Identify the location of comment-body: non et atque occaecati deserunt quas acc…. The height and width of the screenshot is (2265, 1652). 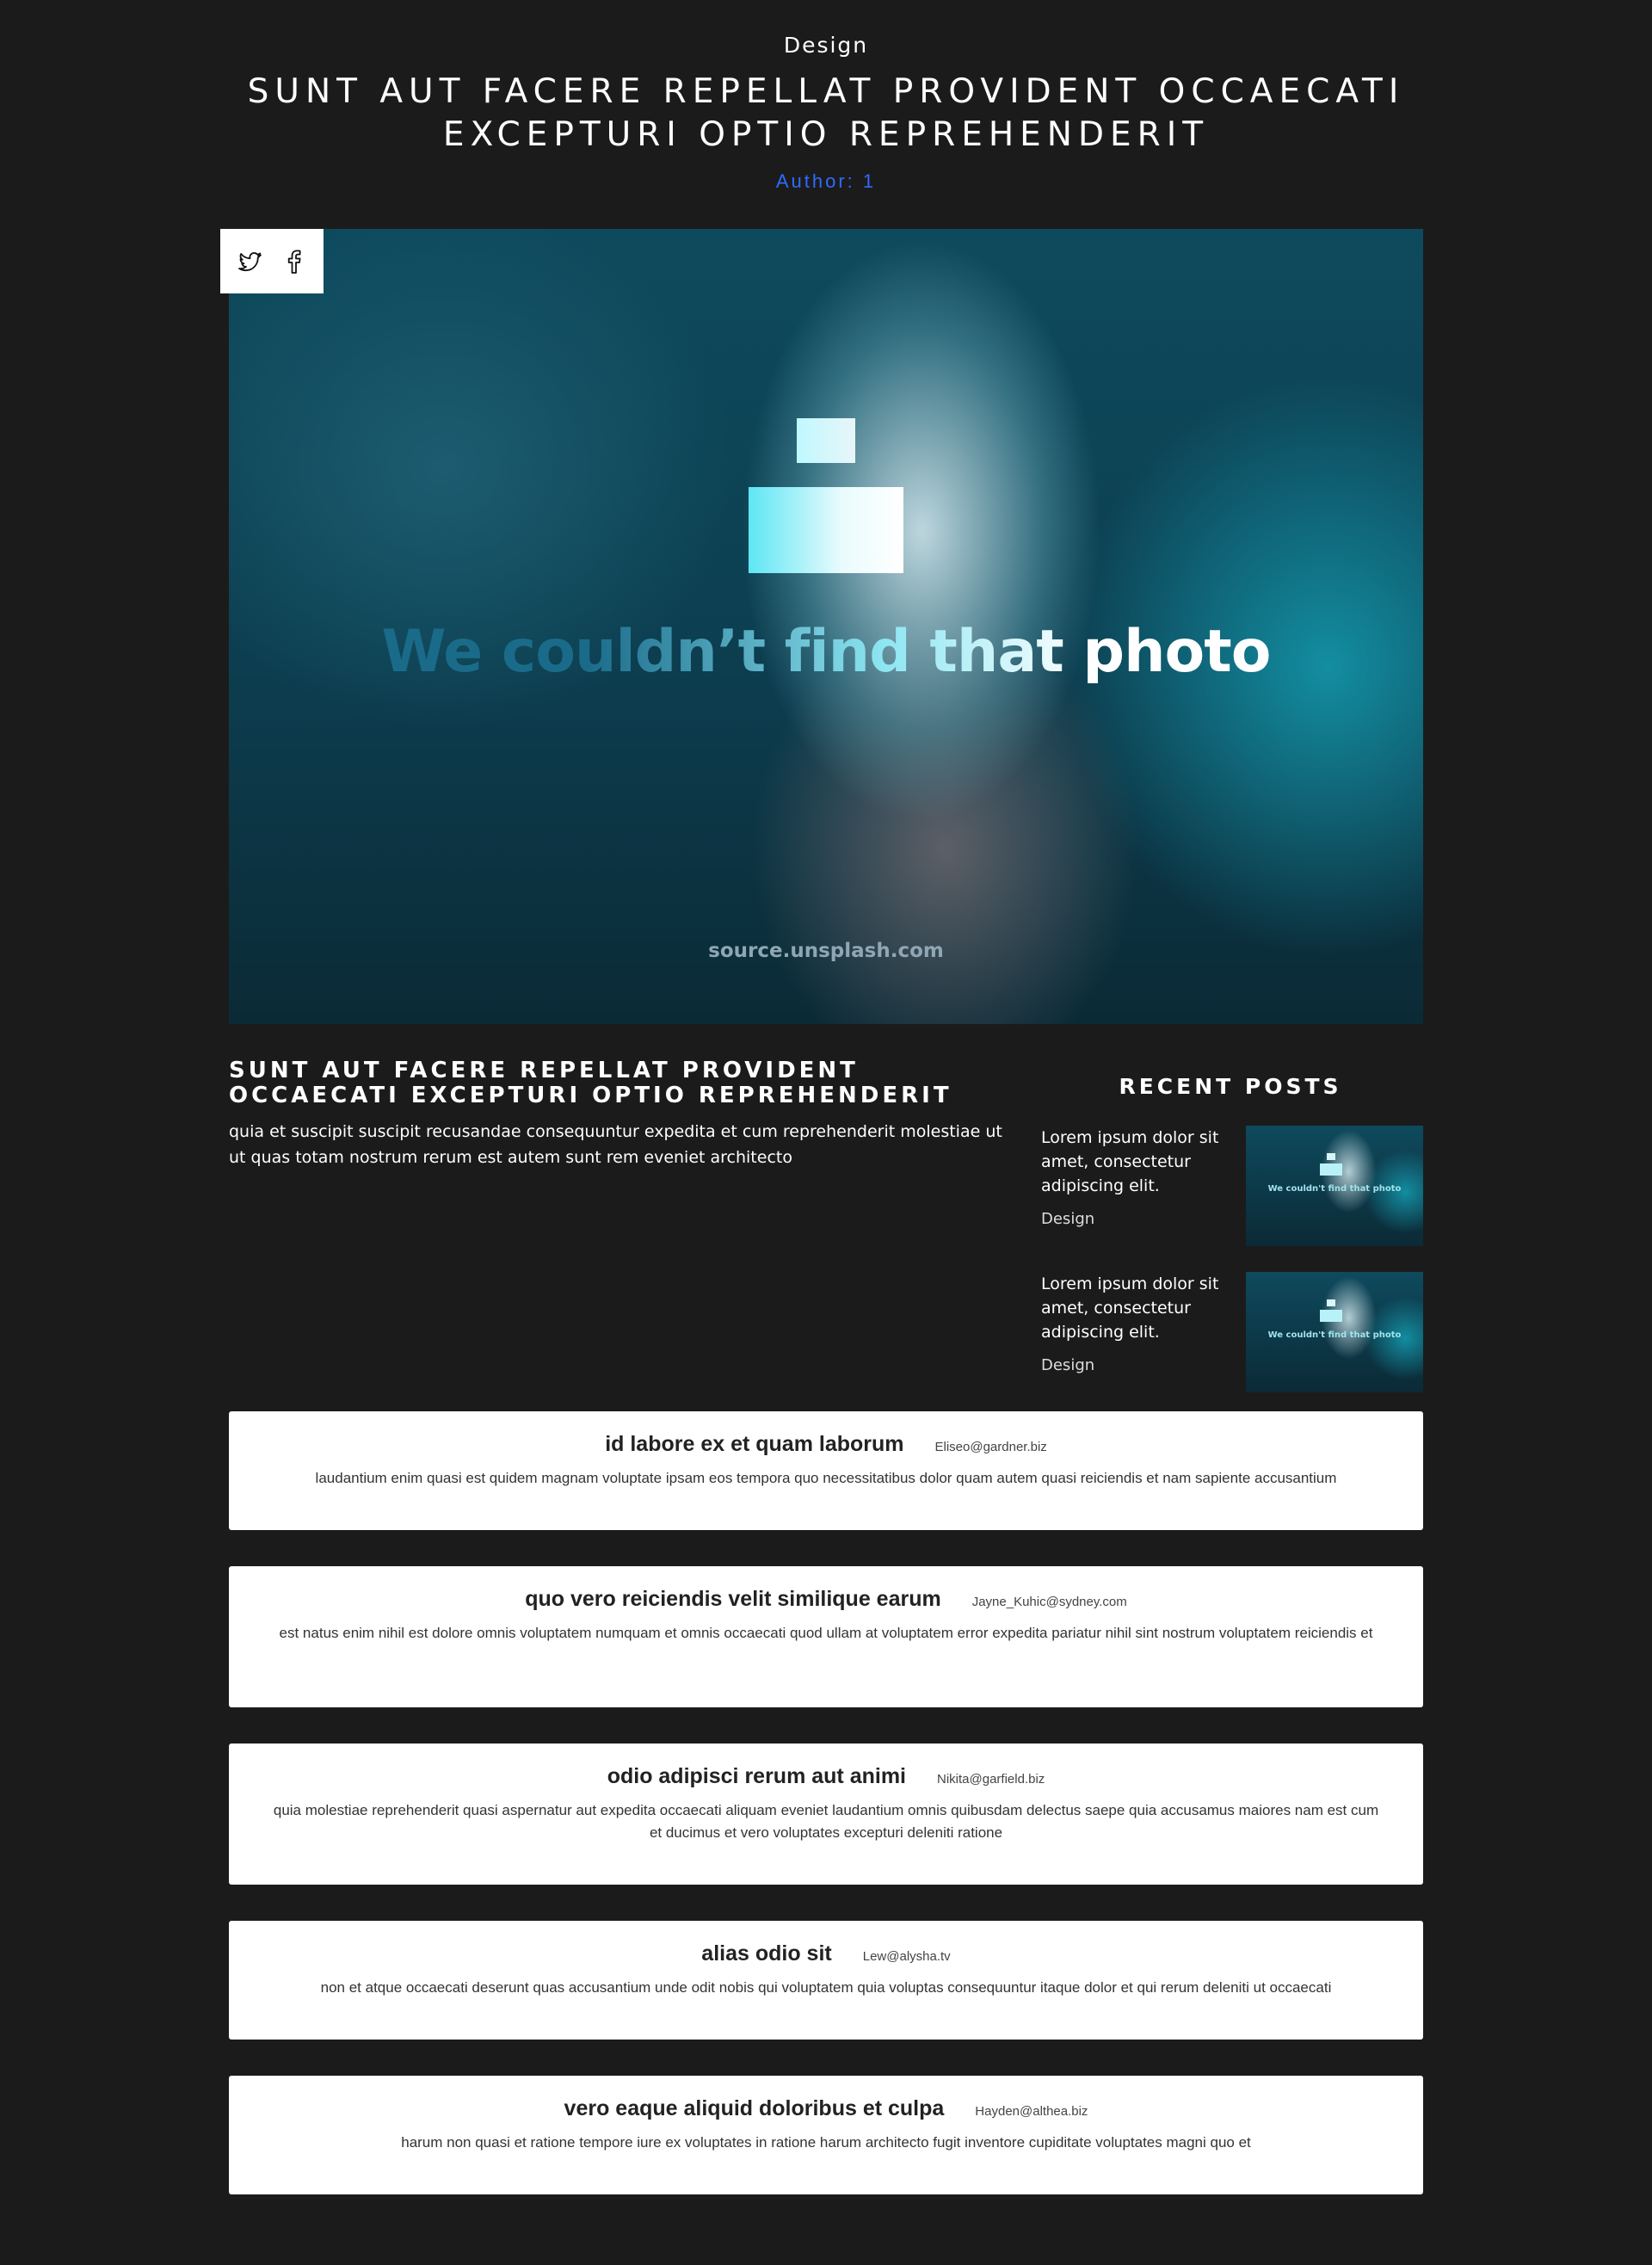
(826, 1987).